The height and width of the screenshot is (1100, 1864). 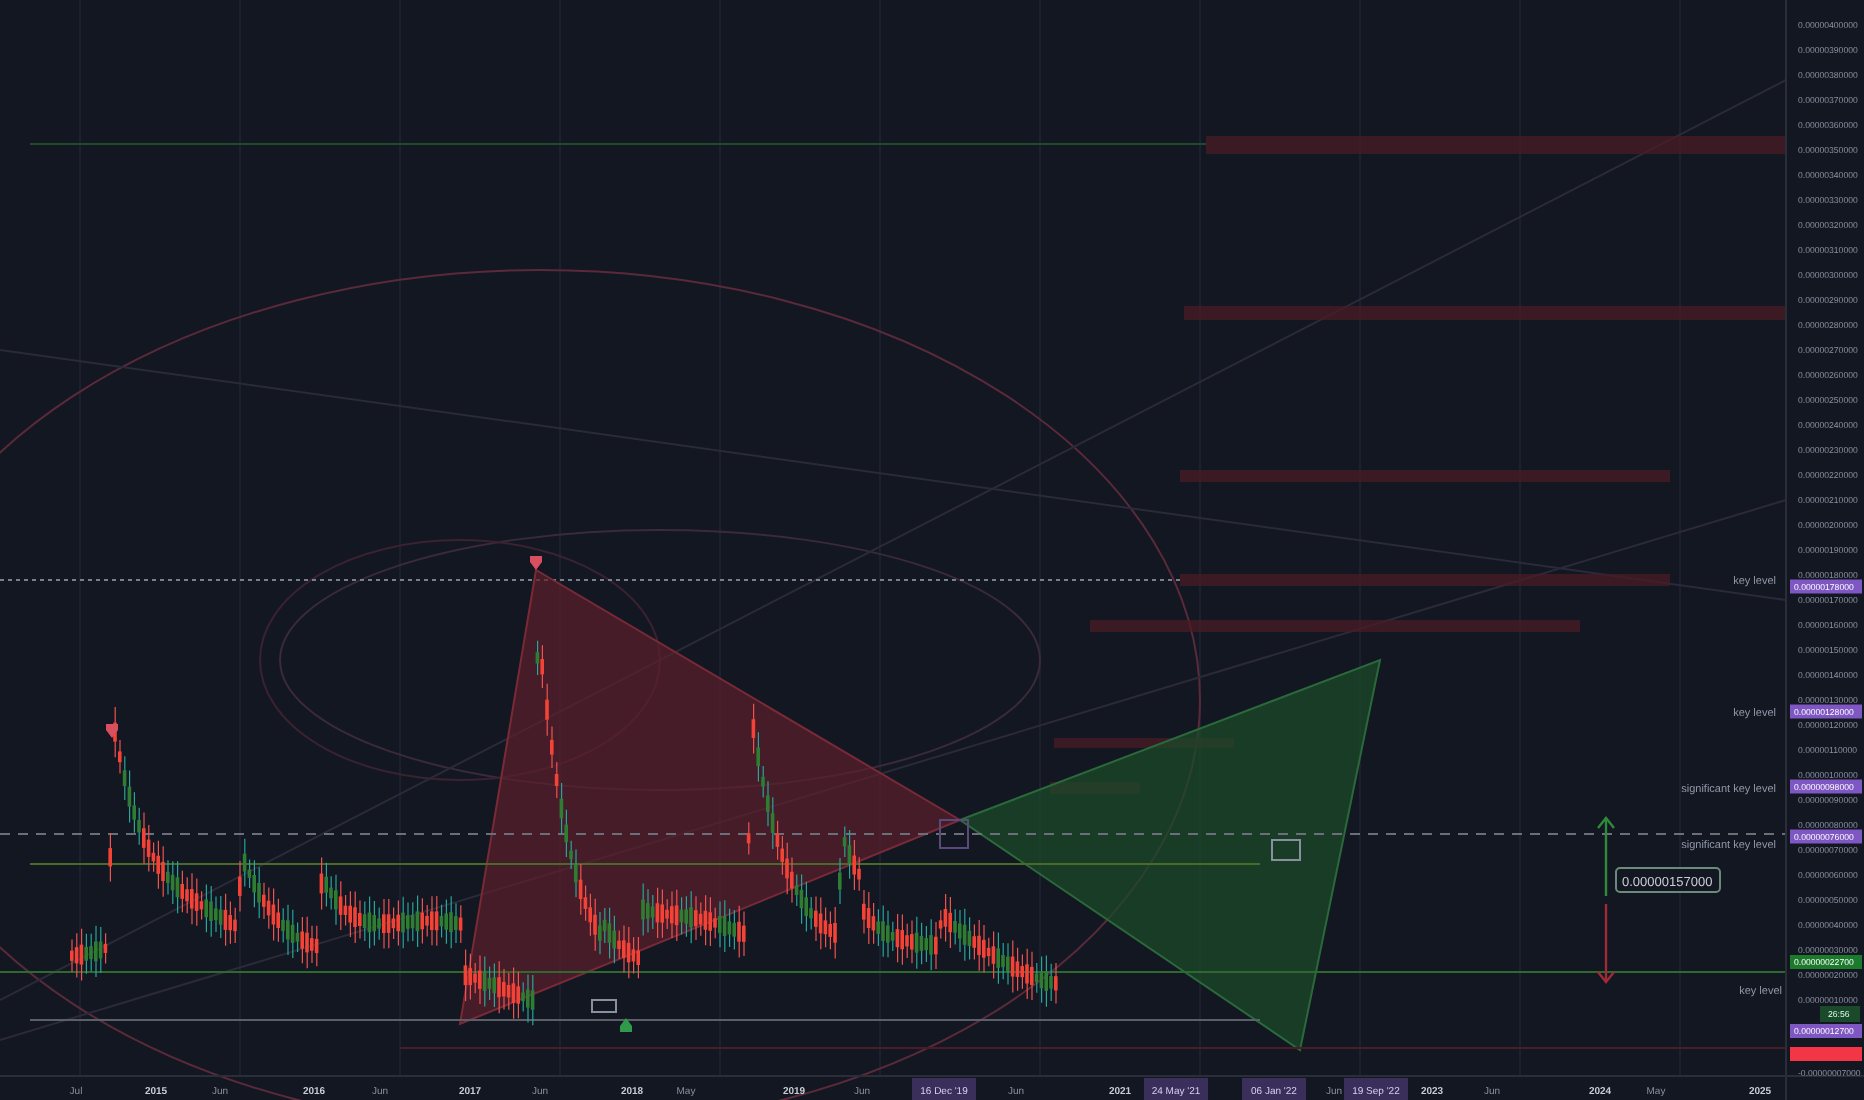 What do you see at coordinates (1606, 856) in the screenshot?
I see `up-arrow-icon` at bounding box center [1606, 856].